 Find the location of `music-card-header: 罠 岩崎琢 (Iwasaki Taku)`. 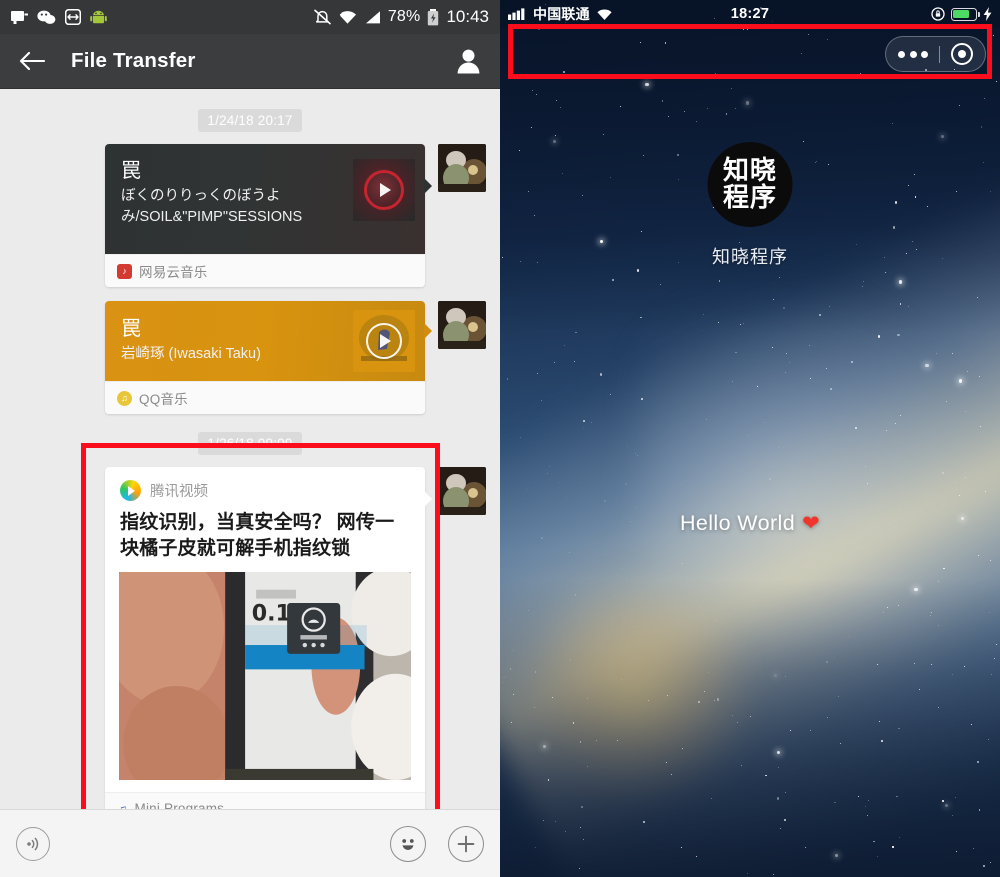

music-card-header: 罠 岩崎琢 (Iwasaki Taku) is located at coordinates (265, 341).